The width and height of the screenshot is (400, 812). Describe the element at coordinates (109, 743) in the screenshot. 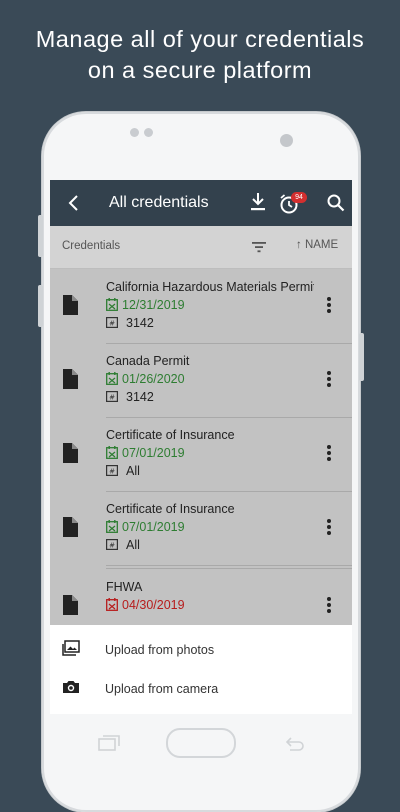

I see `recent-apps-icon` at that location.